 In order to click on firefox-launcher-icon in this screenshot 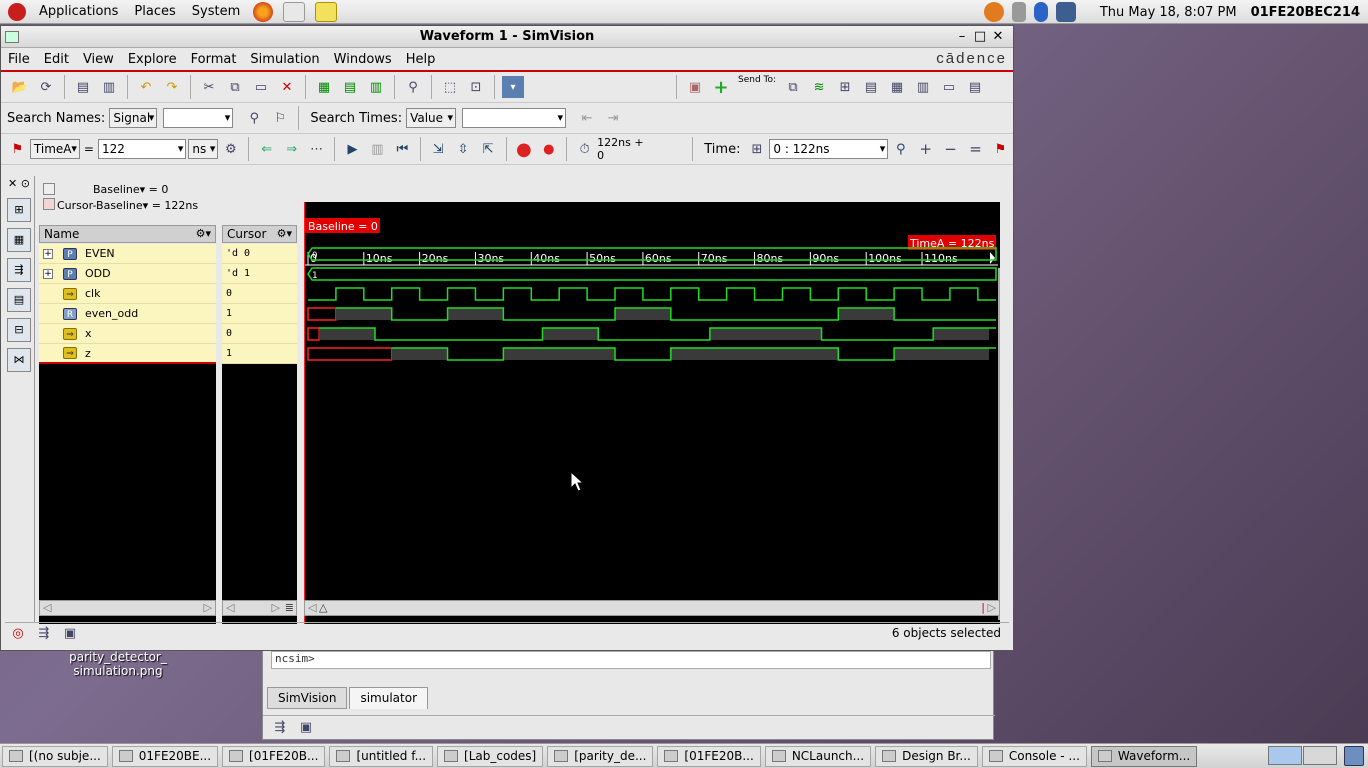, I will do `click(263, 11)`.